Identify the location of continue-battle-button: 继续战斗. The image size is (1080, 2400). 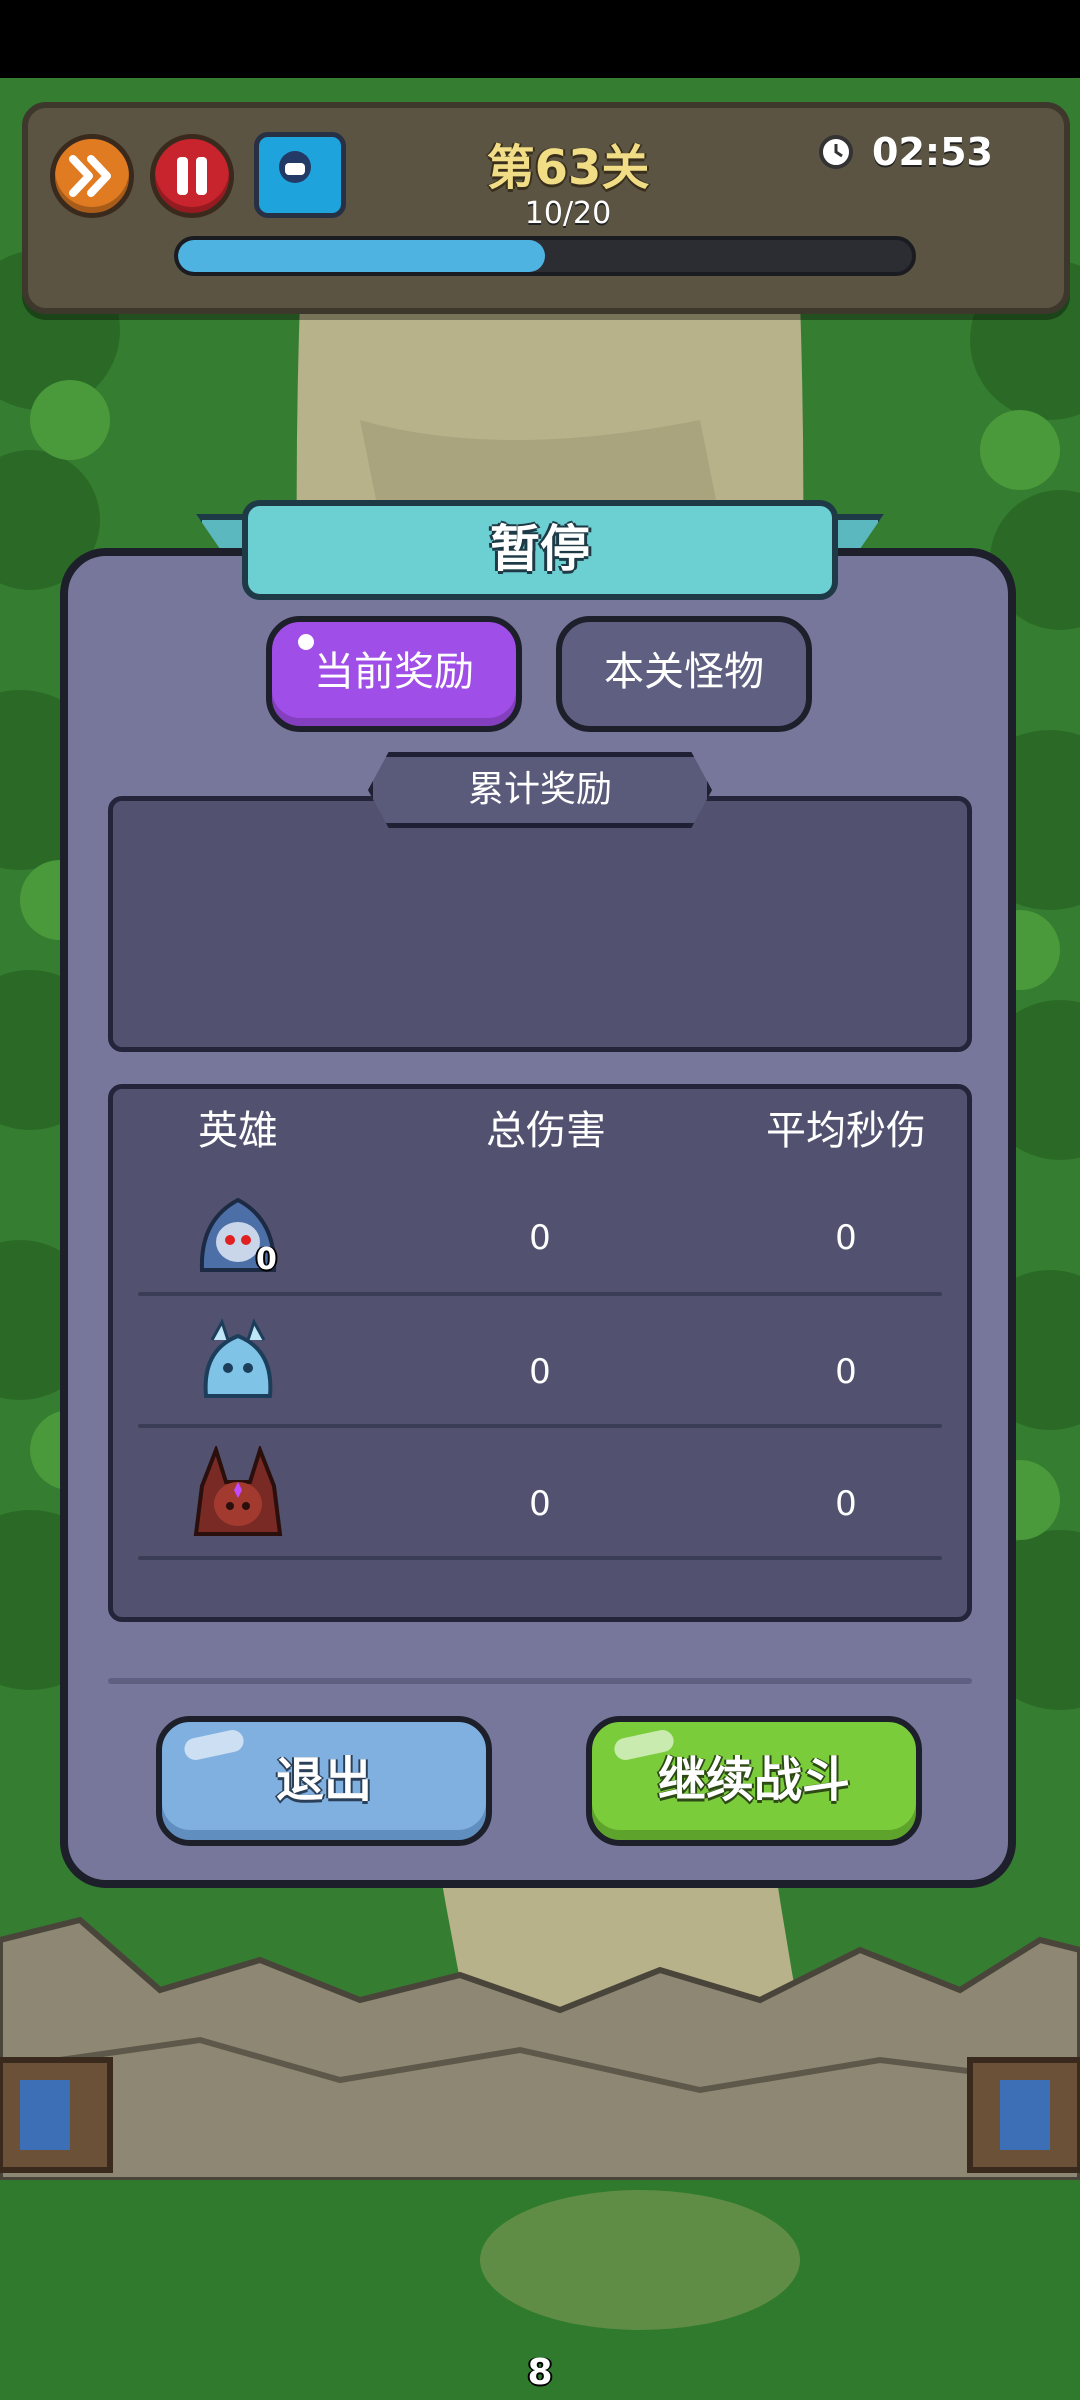
(754, 1781).